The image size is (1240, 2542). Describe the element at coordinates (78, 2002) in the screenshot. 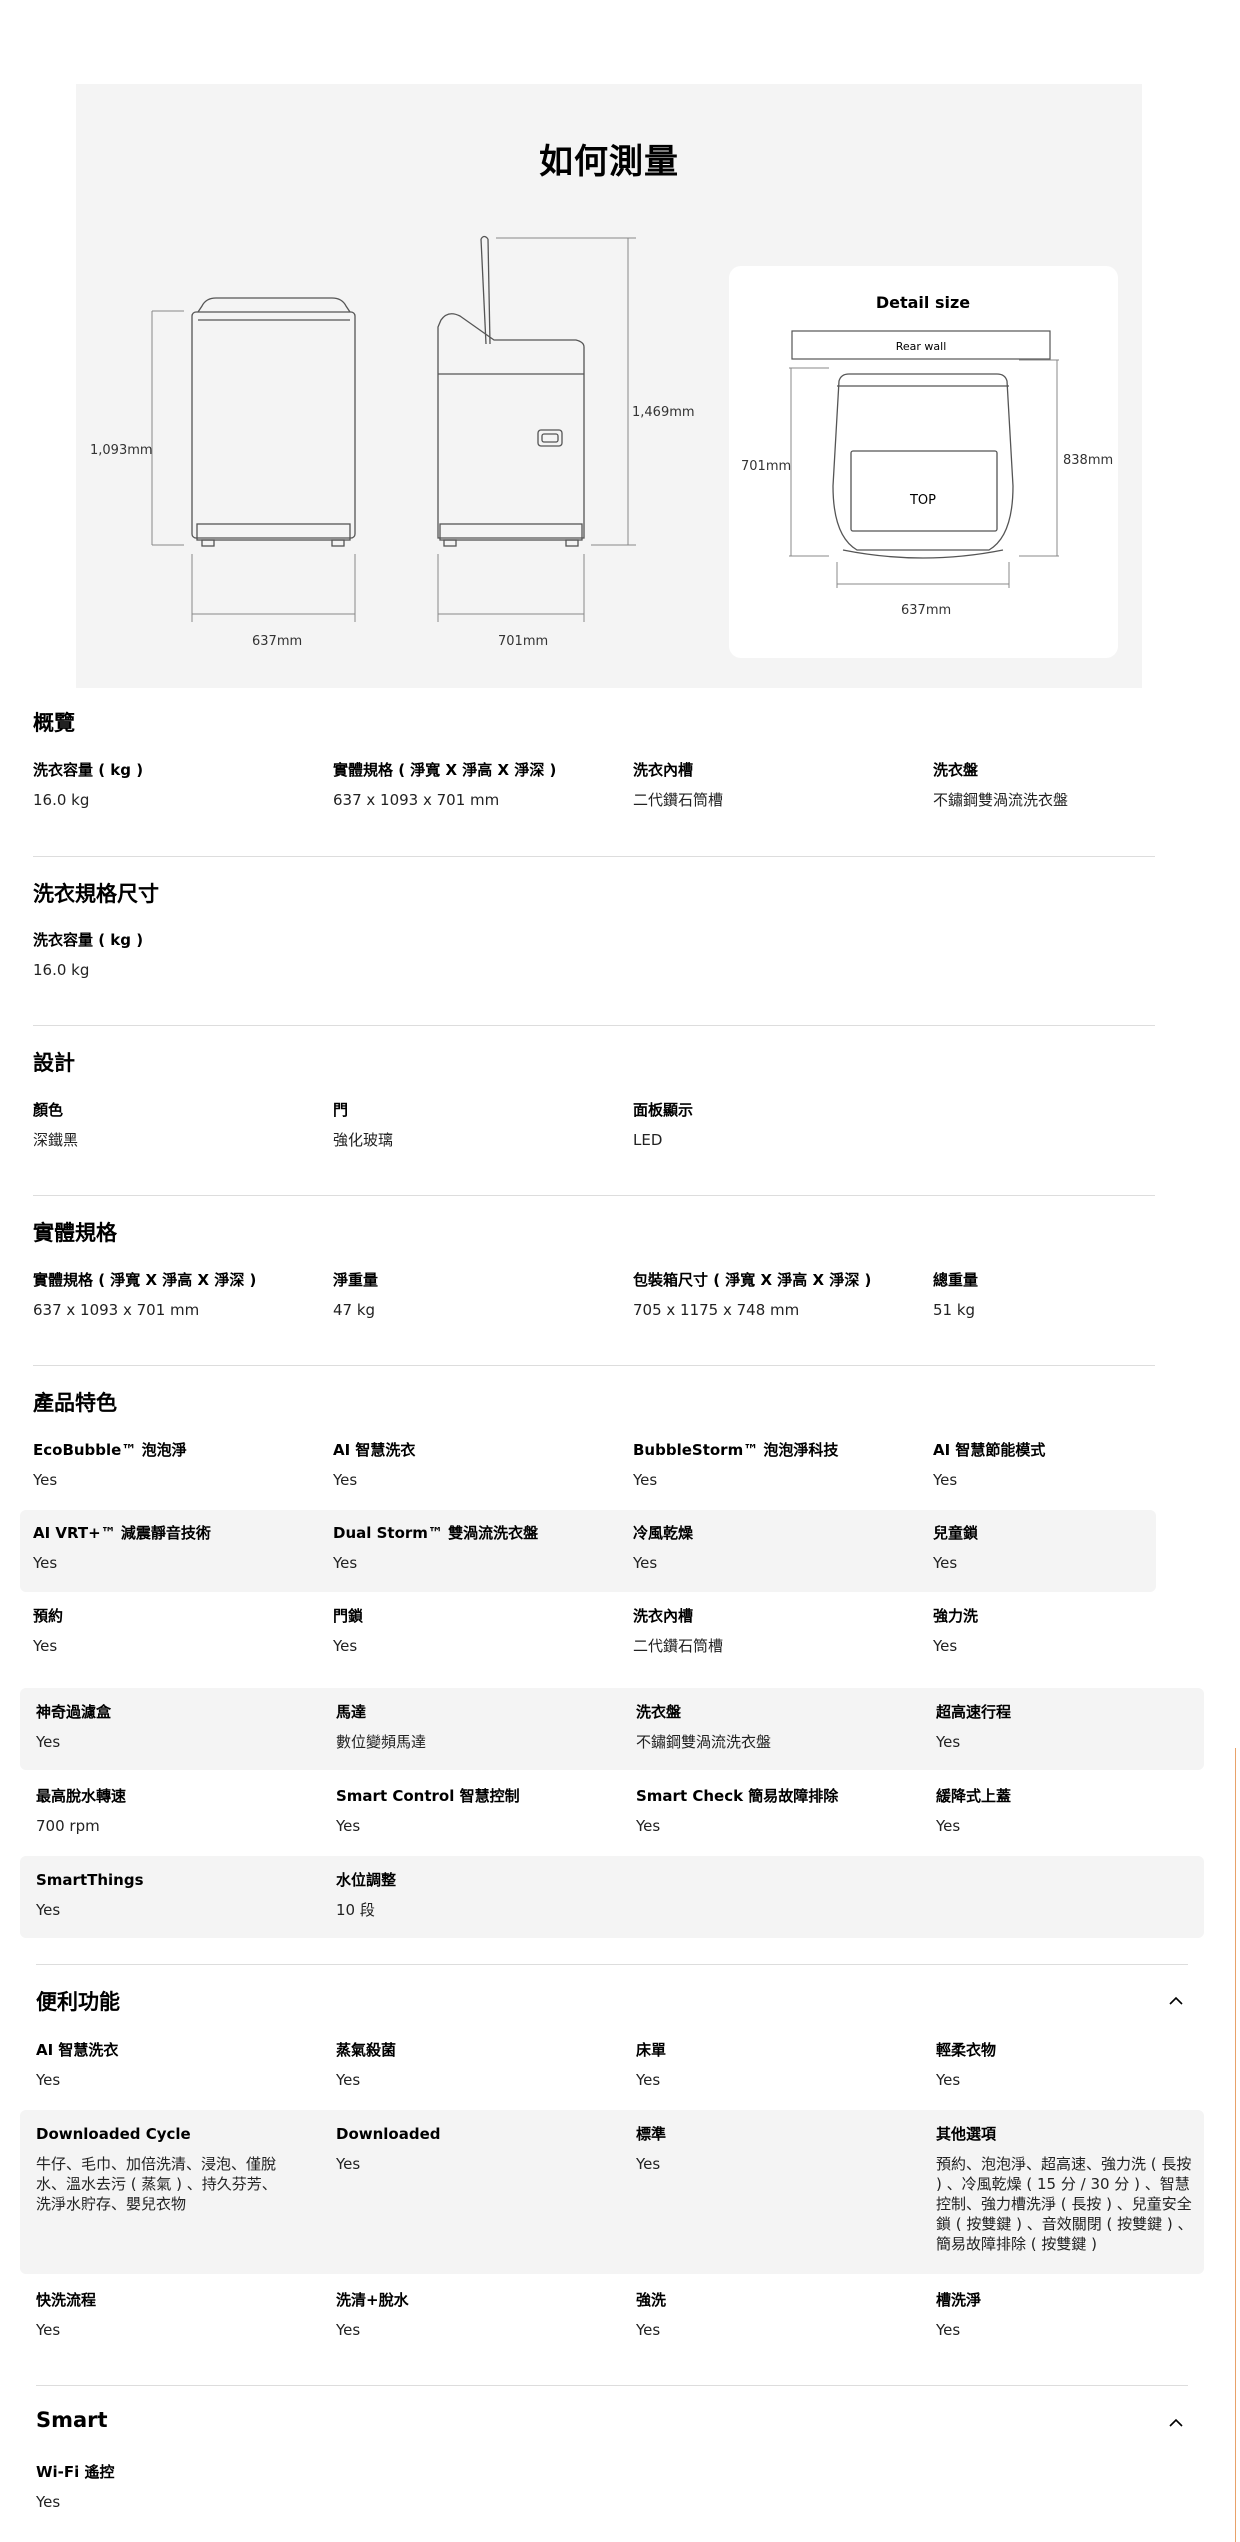

I see `convenience-title: 便利功能` at that location.